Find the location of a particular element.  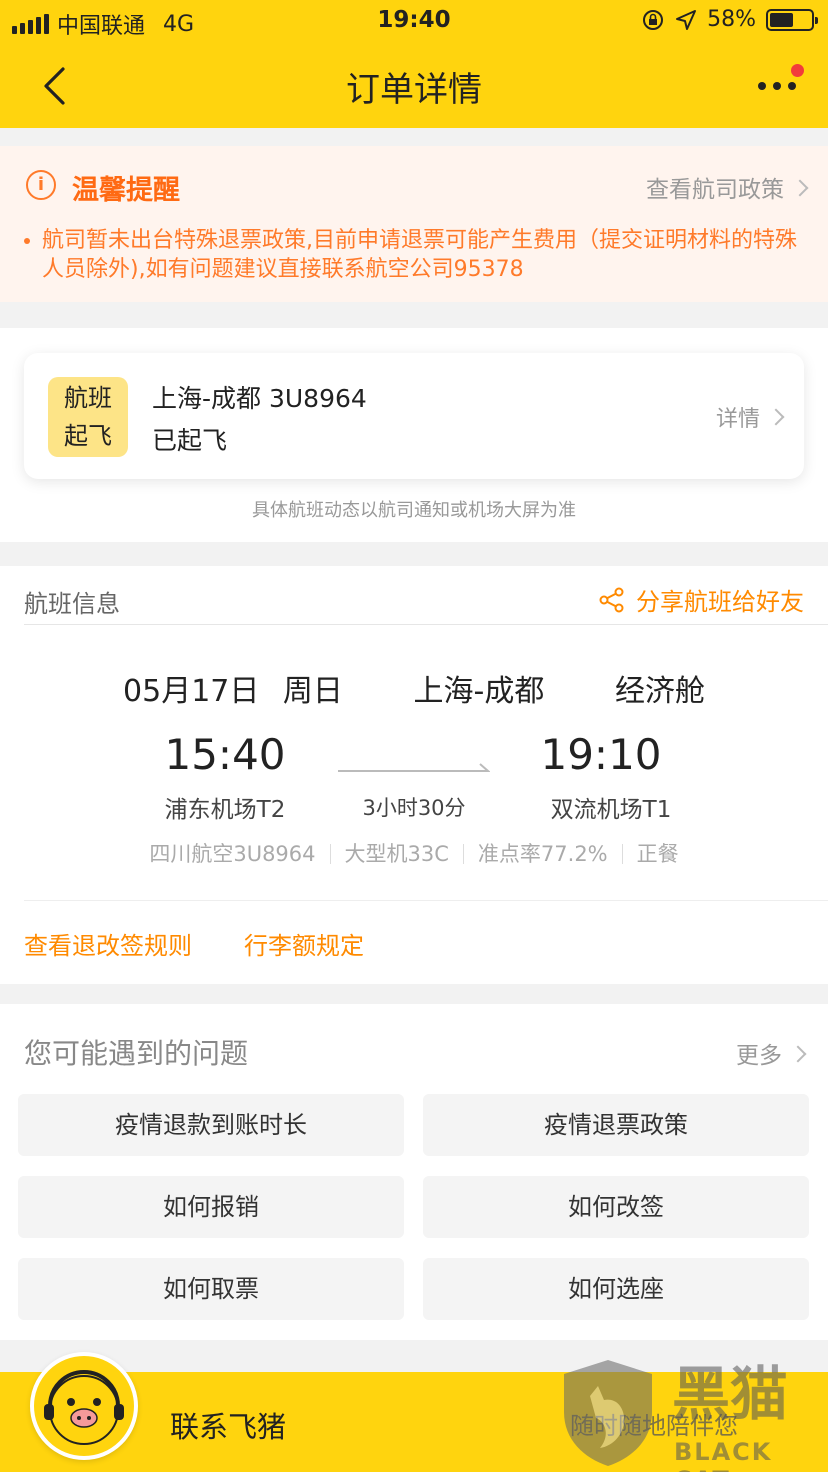

arrival-airport: 双流机场T1 is located at coordinates (611, 810).